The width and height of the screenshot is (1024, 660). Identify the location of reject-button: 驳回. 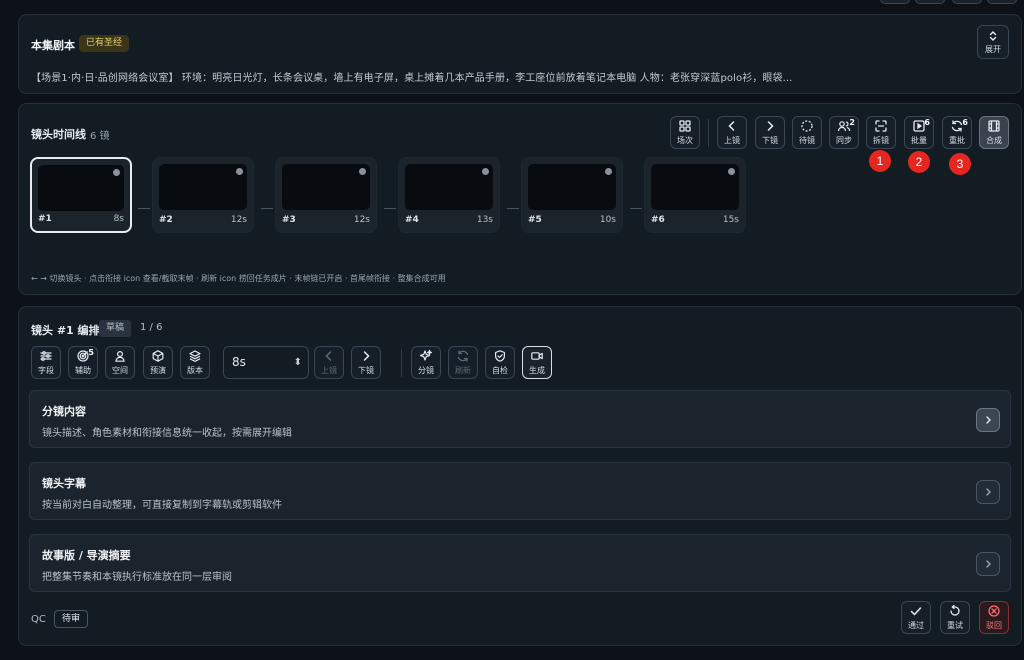
(994, 617).